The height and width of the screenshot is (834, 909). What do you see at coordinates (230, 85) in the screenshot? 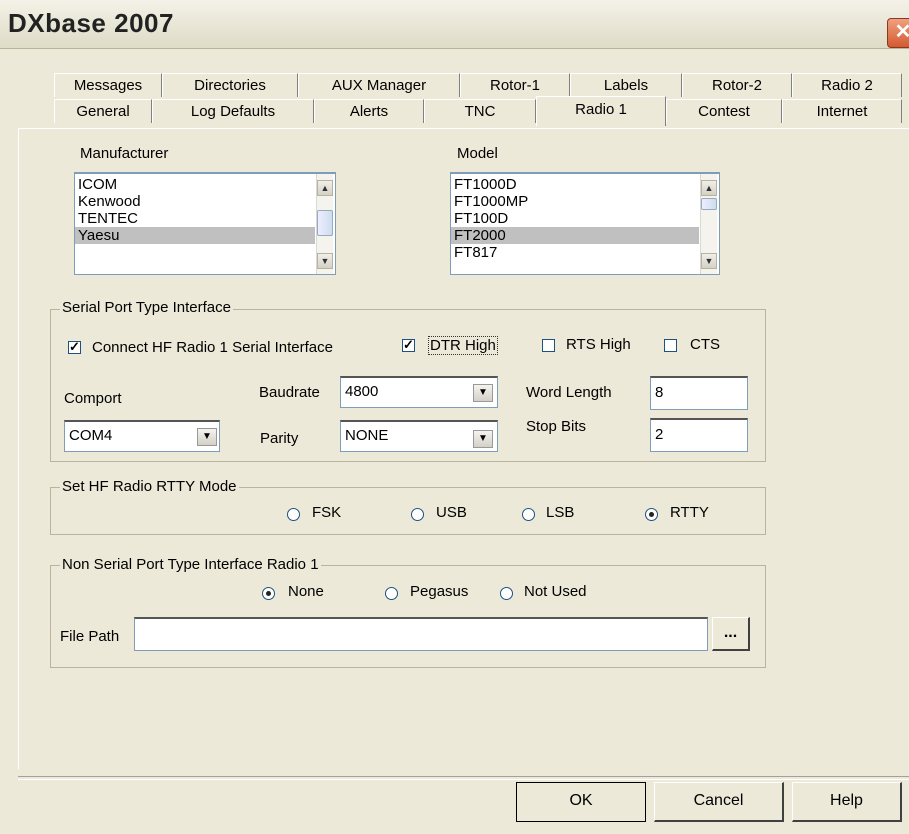
I see `tab-directories: Directories` at bounding box center [230, 85].